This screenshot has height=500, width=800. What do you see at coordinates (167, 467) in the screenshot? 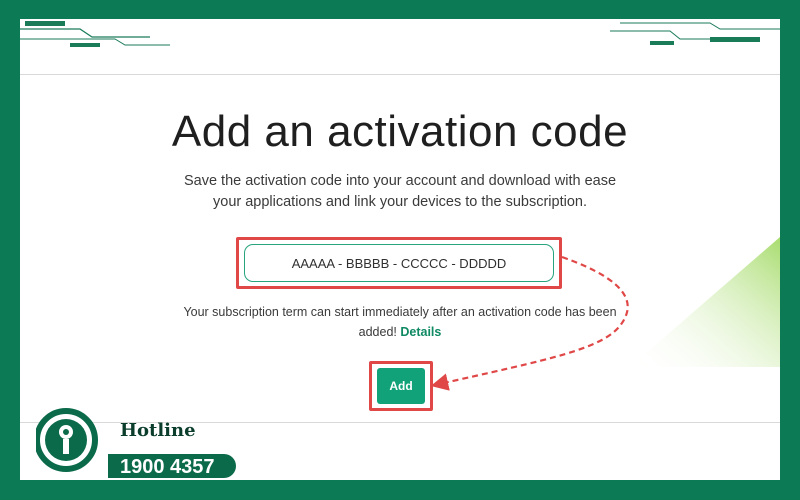
I see `hotline-number: 1900 4357` at bounding box center [167, 467].